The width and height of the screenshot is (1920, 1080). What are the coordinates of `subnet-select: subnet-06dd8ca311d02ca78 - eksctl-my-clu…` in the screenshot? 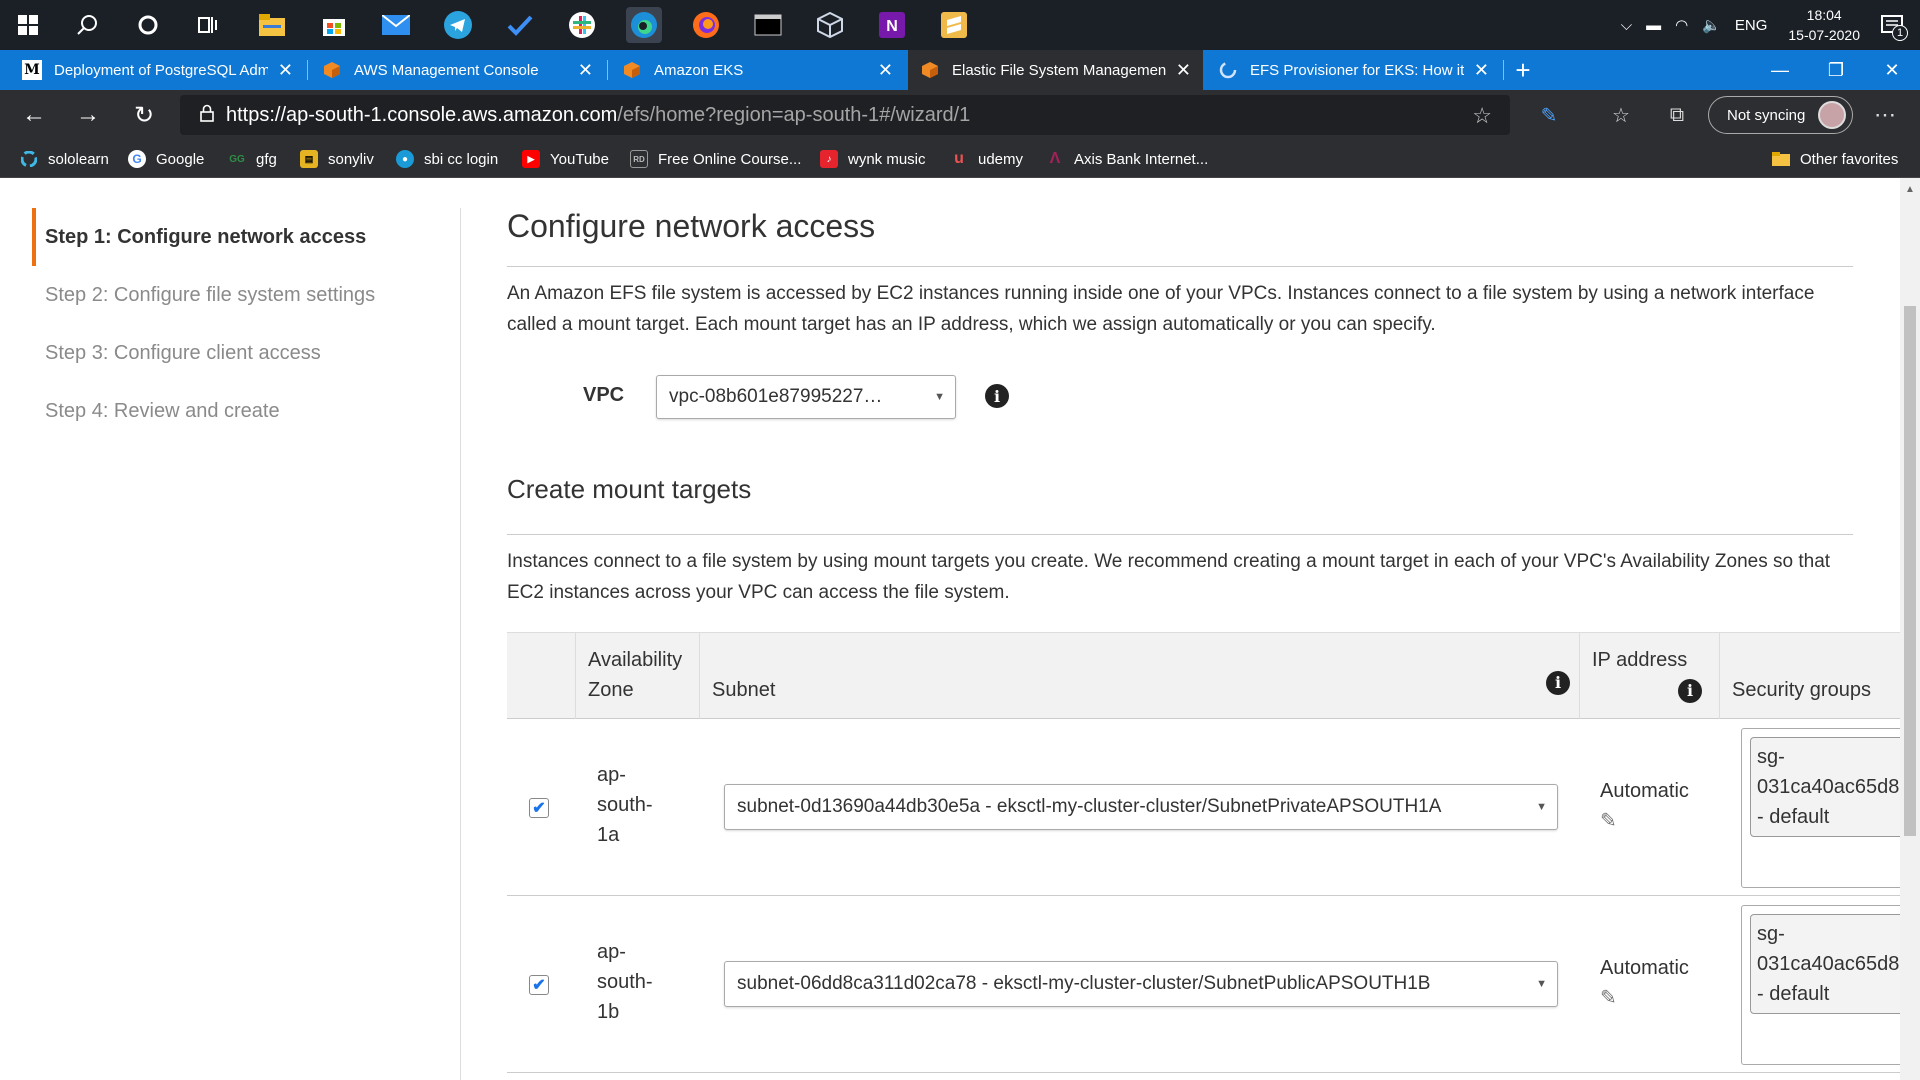 It's located at (1141, 984).